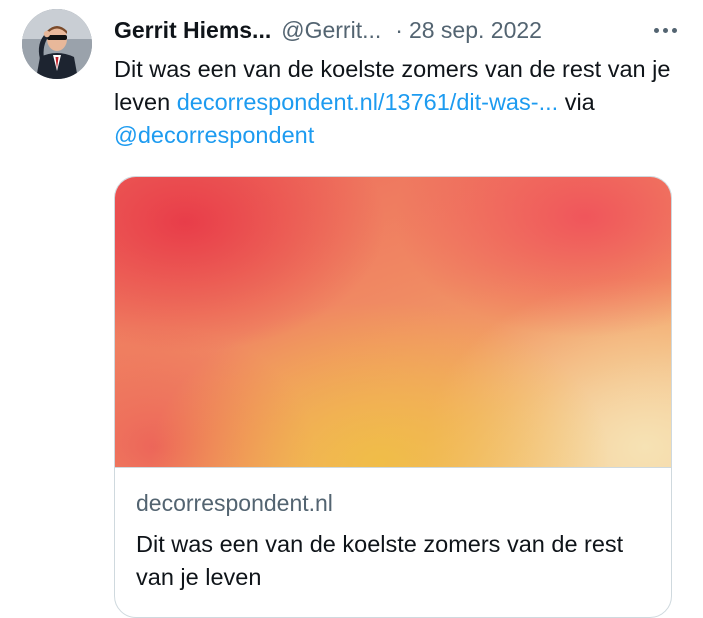 Image resolution: width=703 pixels, height=618 pixels. Describe the element at coordinates (656, 30) in the screenshot. I see `more-horizontal-icon` at that location.